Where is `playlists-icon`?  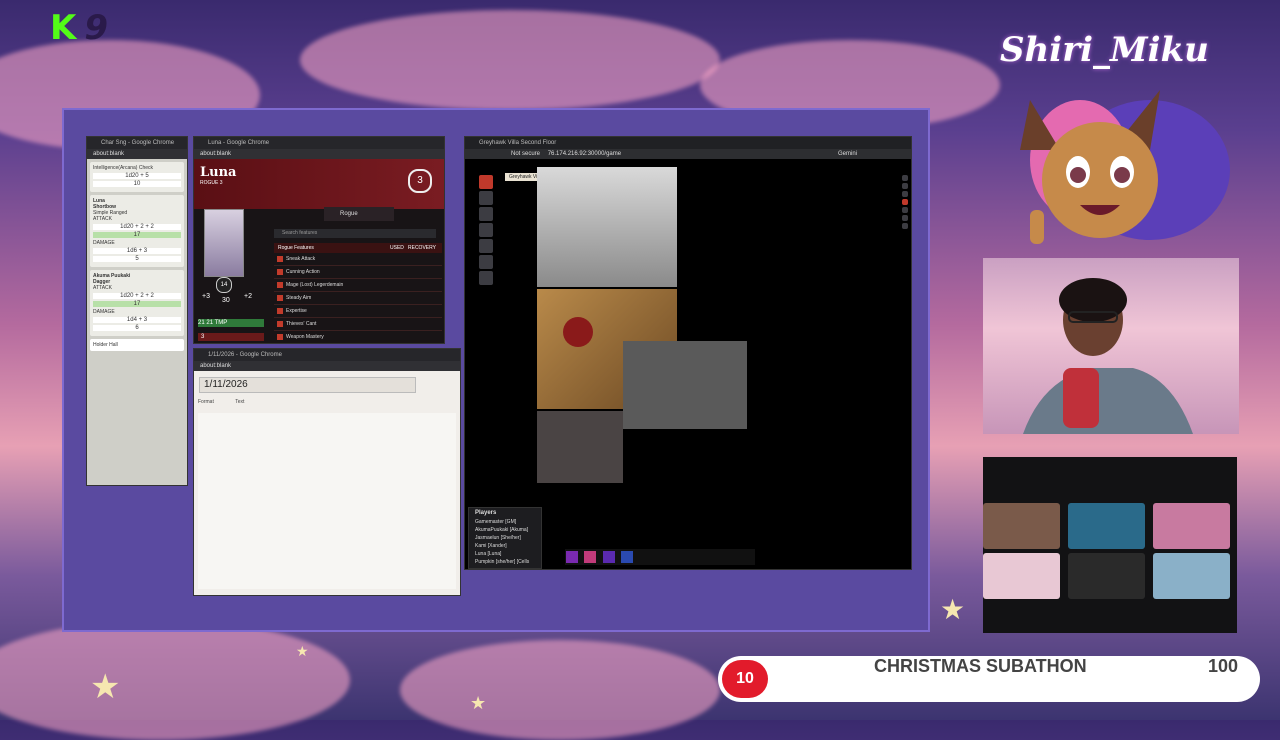
playlists-icon is located at coordinates (905, 218).